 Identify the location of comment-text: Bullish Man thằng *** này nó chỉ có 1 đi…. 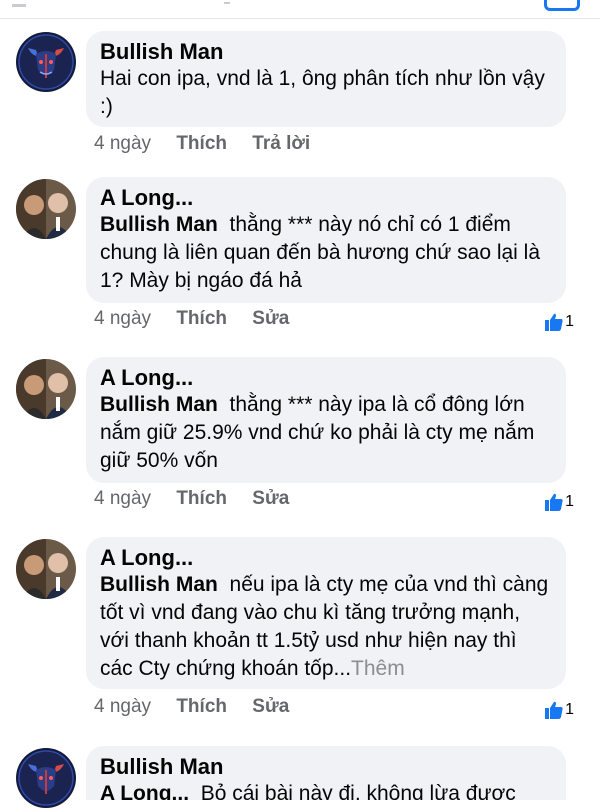
(326, 253).